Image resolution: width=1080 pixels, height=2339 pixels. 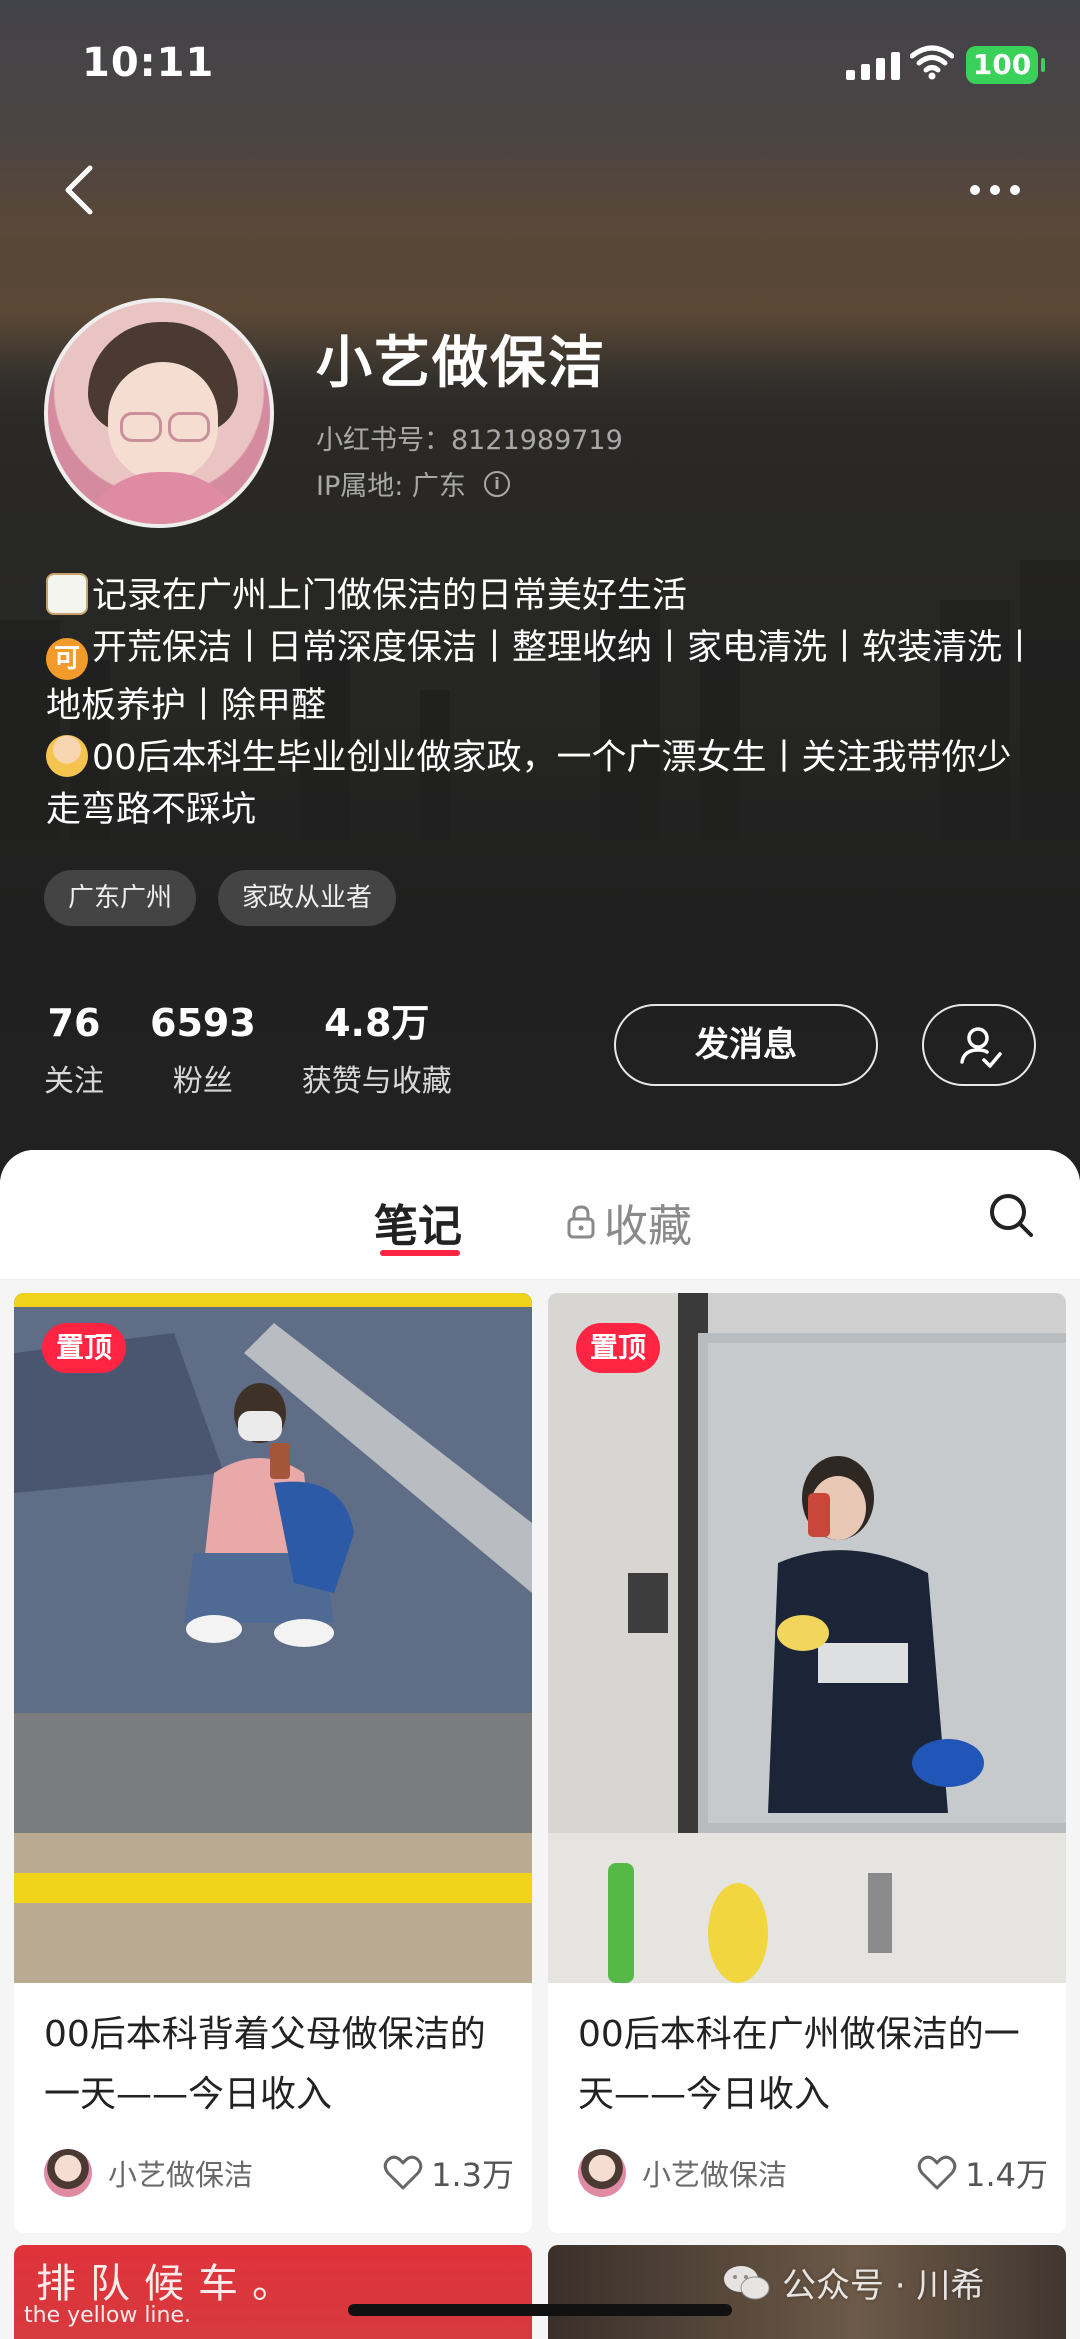 I want to click on like-button: 1.3万, so click(x=448, y=2173).